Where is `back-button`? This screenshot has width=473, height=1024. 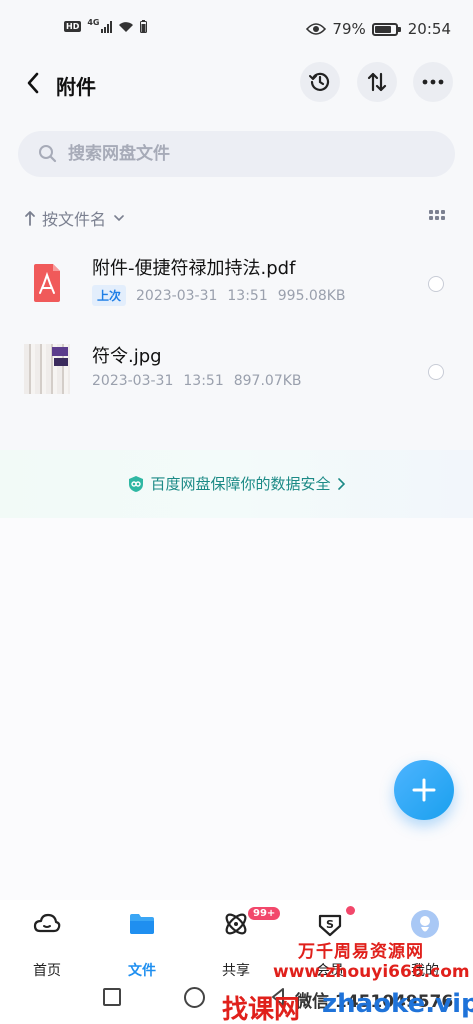
back-button is located at coordinates (33, 83).